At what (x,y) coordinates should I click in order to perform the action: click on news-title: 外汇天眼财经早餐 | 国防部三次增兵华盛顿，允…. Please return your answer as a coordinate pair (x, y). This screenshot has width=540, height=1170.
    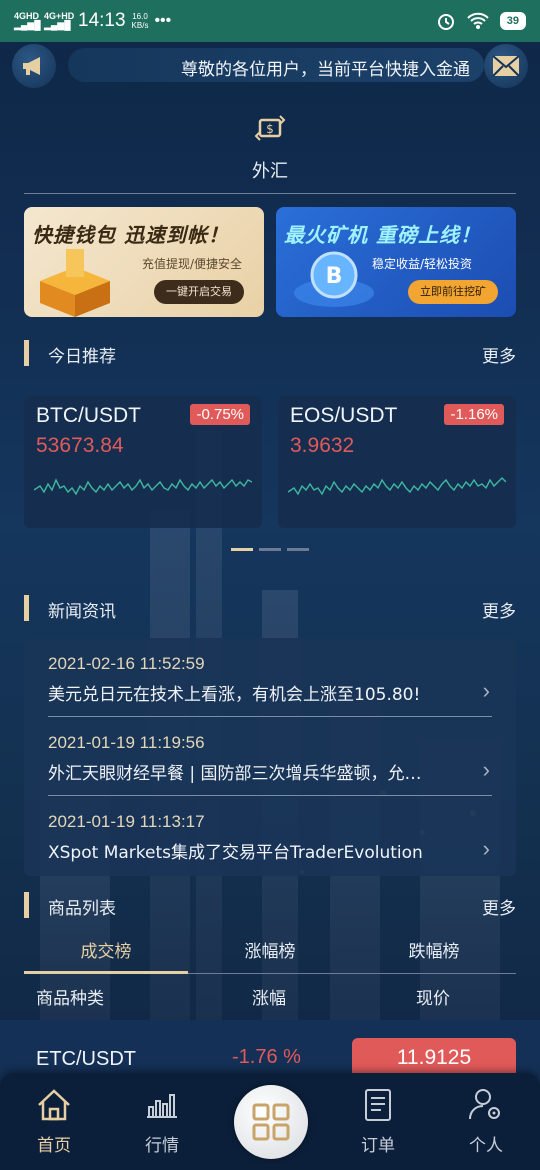
    Looking at the image, I should click on (235, 774).